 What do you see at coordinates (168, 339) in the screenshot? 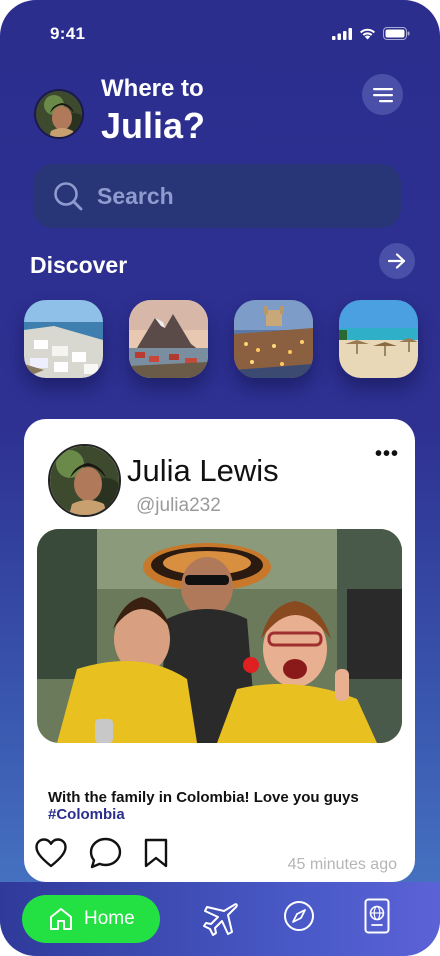
I see `place-card-lofoten` at bounding box center [168, 339].